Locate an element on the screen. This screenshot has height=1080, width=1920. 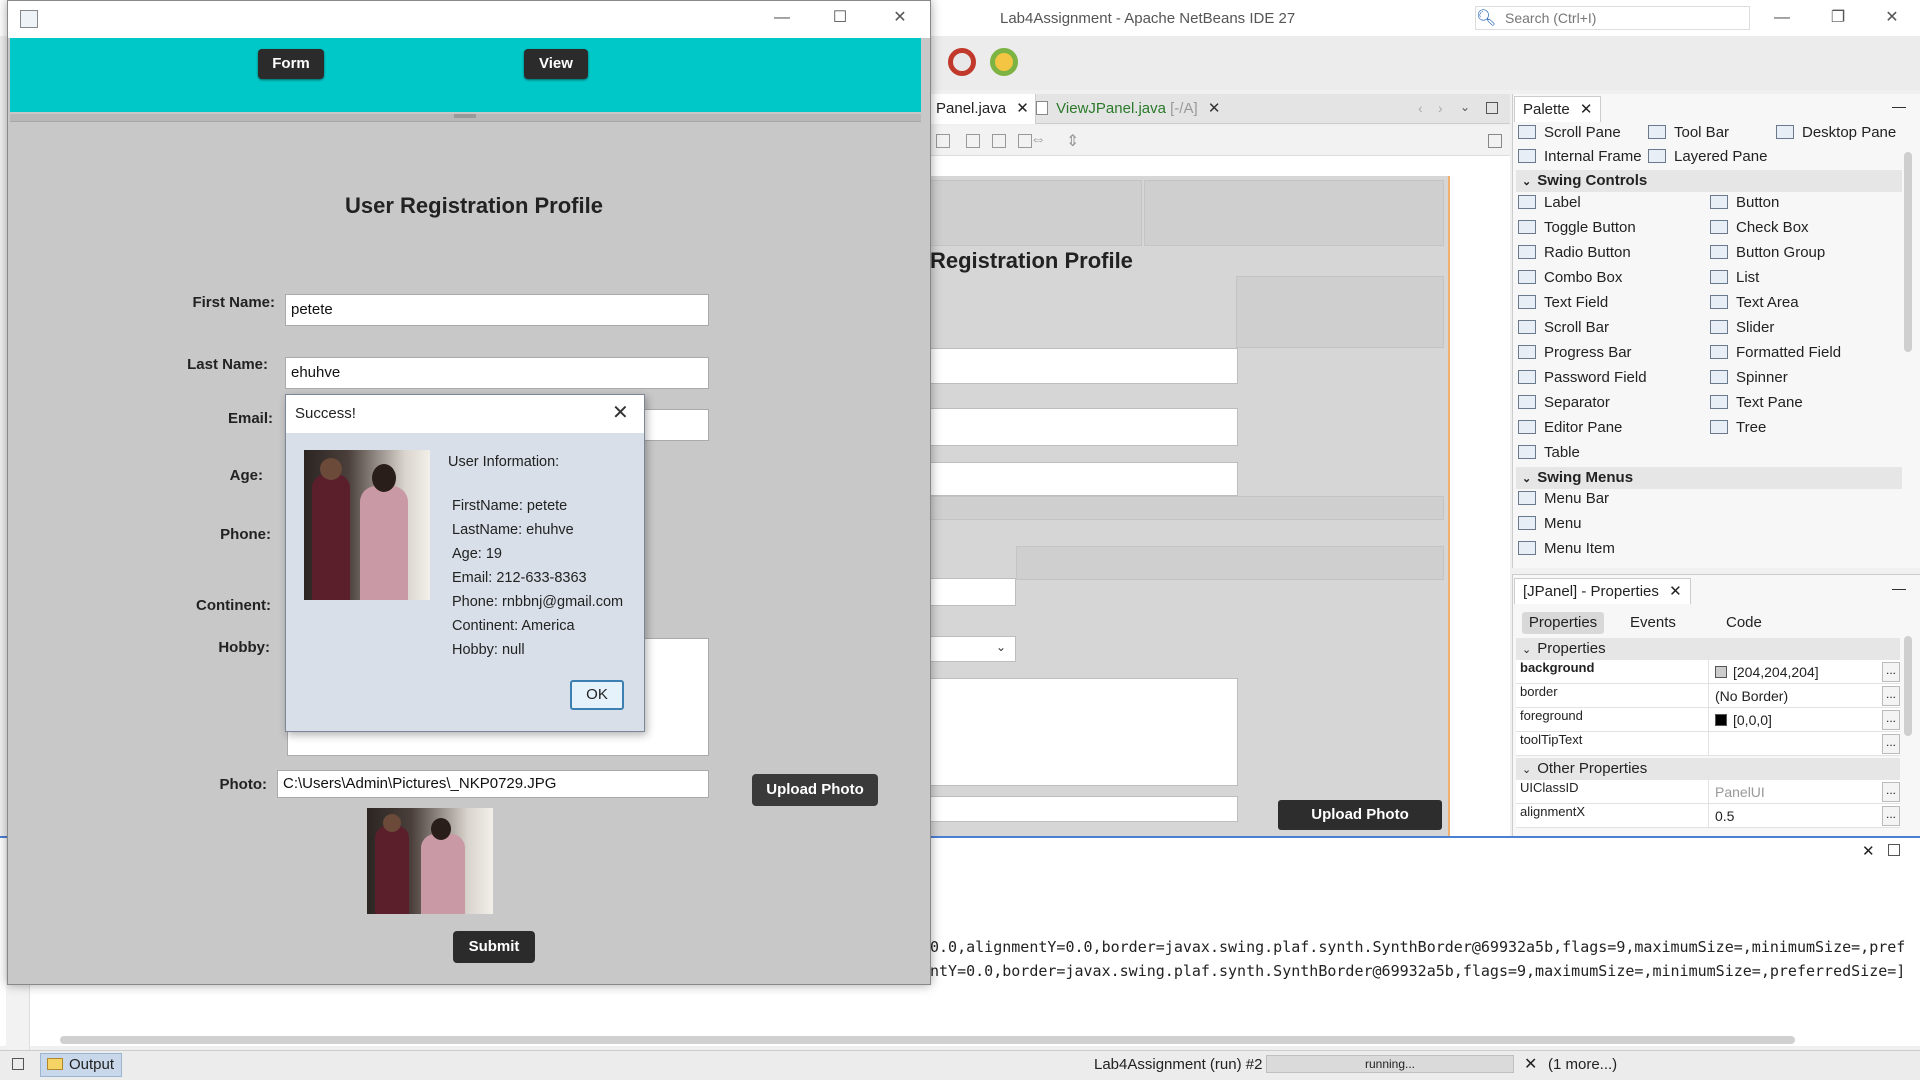
ide-restore-button: ❐ is located at coordinates (1838, 18).